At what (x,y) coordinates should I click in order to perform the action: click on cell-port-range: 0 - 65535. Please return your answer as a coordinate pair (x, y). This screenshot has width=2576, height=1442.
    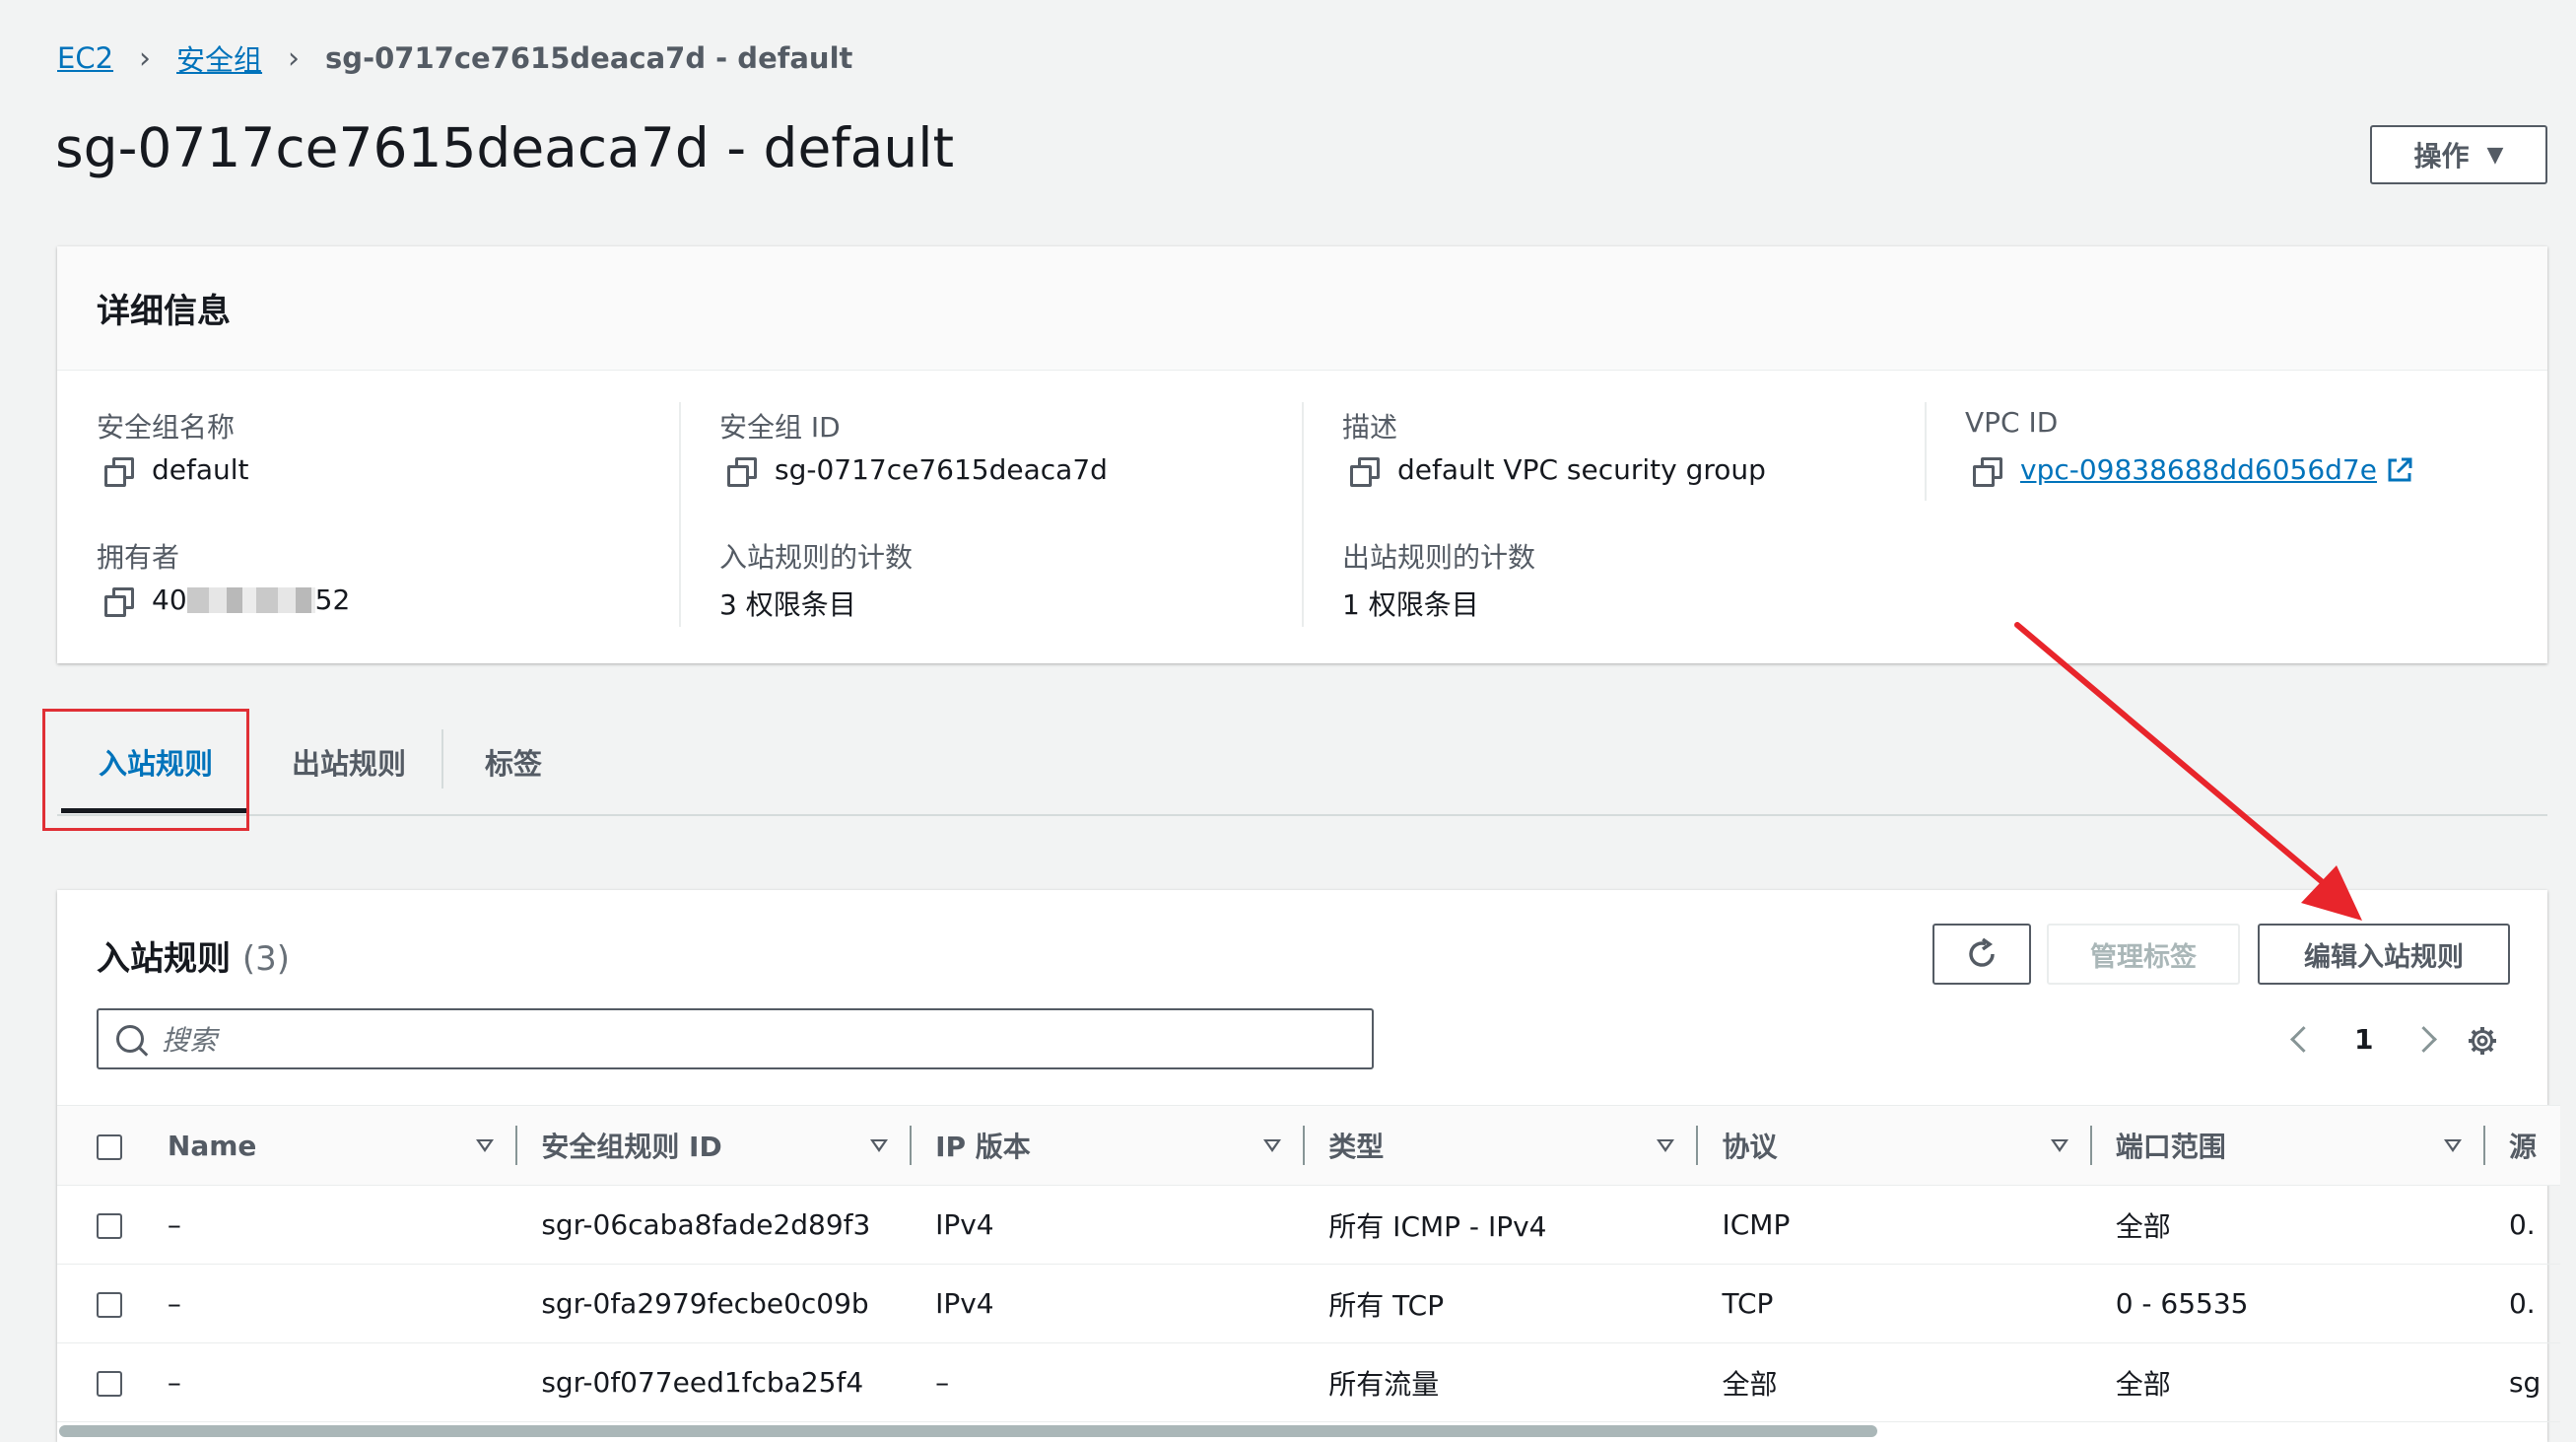
    Looking at the image, I should click on (2288, 1303).